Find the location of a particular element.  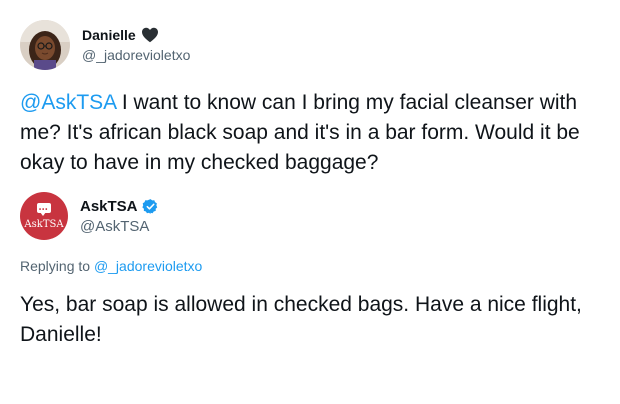

reply-author-header: ••• AskTSA AskTSA @AskTSA is located at coordinates (89, 216).